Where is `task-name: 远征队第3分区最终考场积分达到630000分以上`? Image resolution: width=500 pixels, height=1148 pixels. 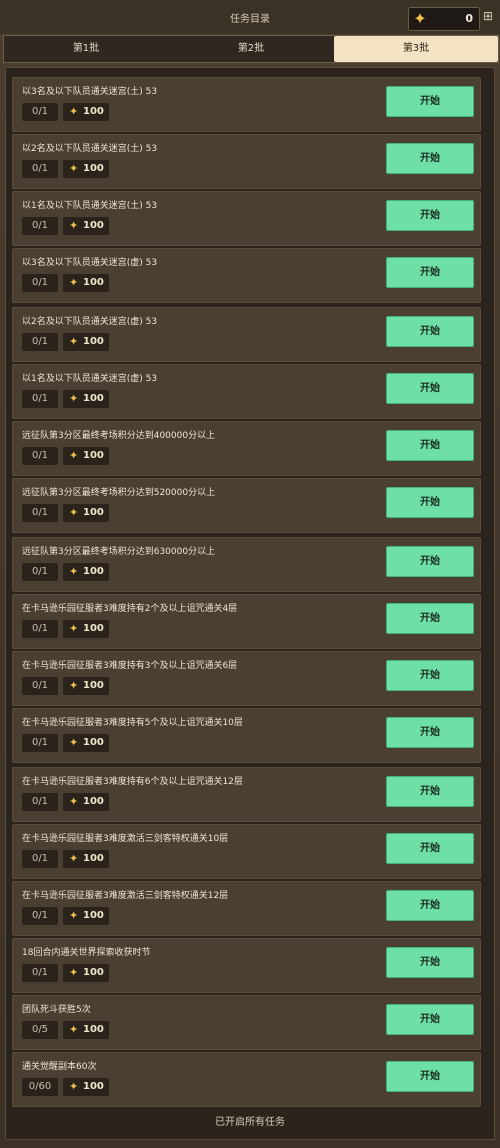
task-name: 远征队第3分区最终考场积分达到630000分以上 is located at coordinates (119, 552).